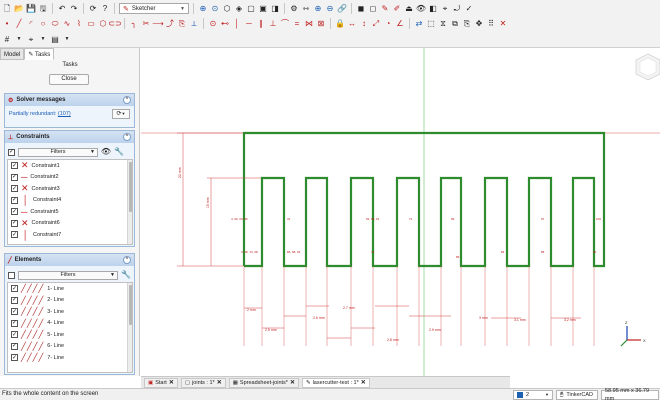  I want to click on page-selector: 2 ▼, so click(533, 395).